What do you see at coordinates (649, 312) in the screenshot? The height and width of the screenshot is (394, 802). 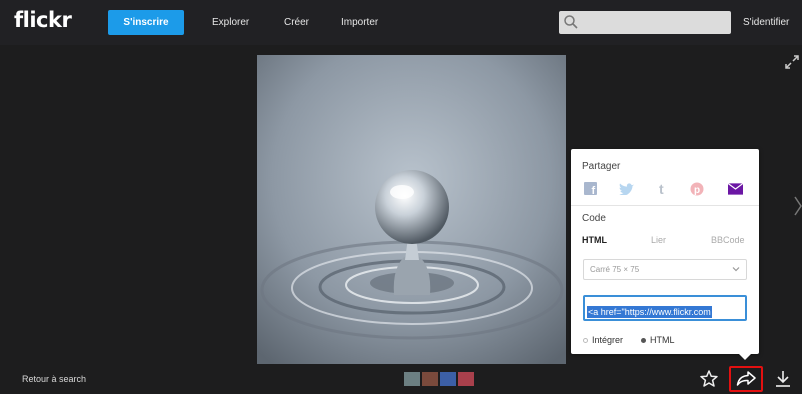 I see `embed-code-text: <a href="https://www.flickr.com` at bounding box center [649, 312].